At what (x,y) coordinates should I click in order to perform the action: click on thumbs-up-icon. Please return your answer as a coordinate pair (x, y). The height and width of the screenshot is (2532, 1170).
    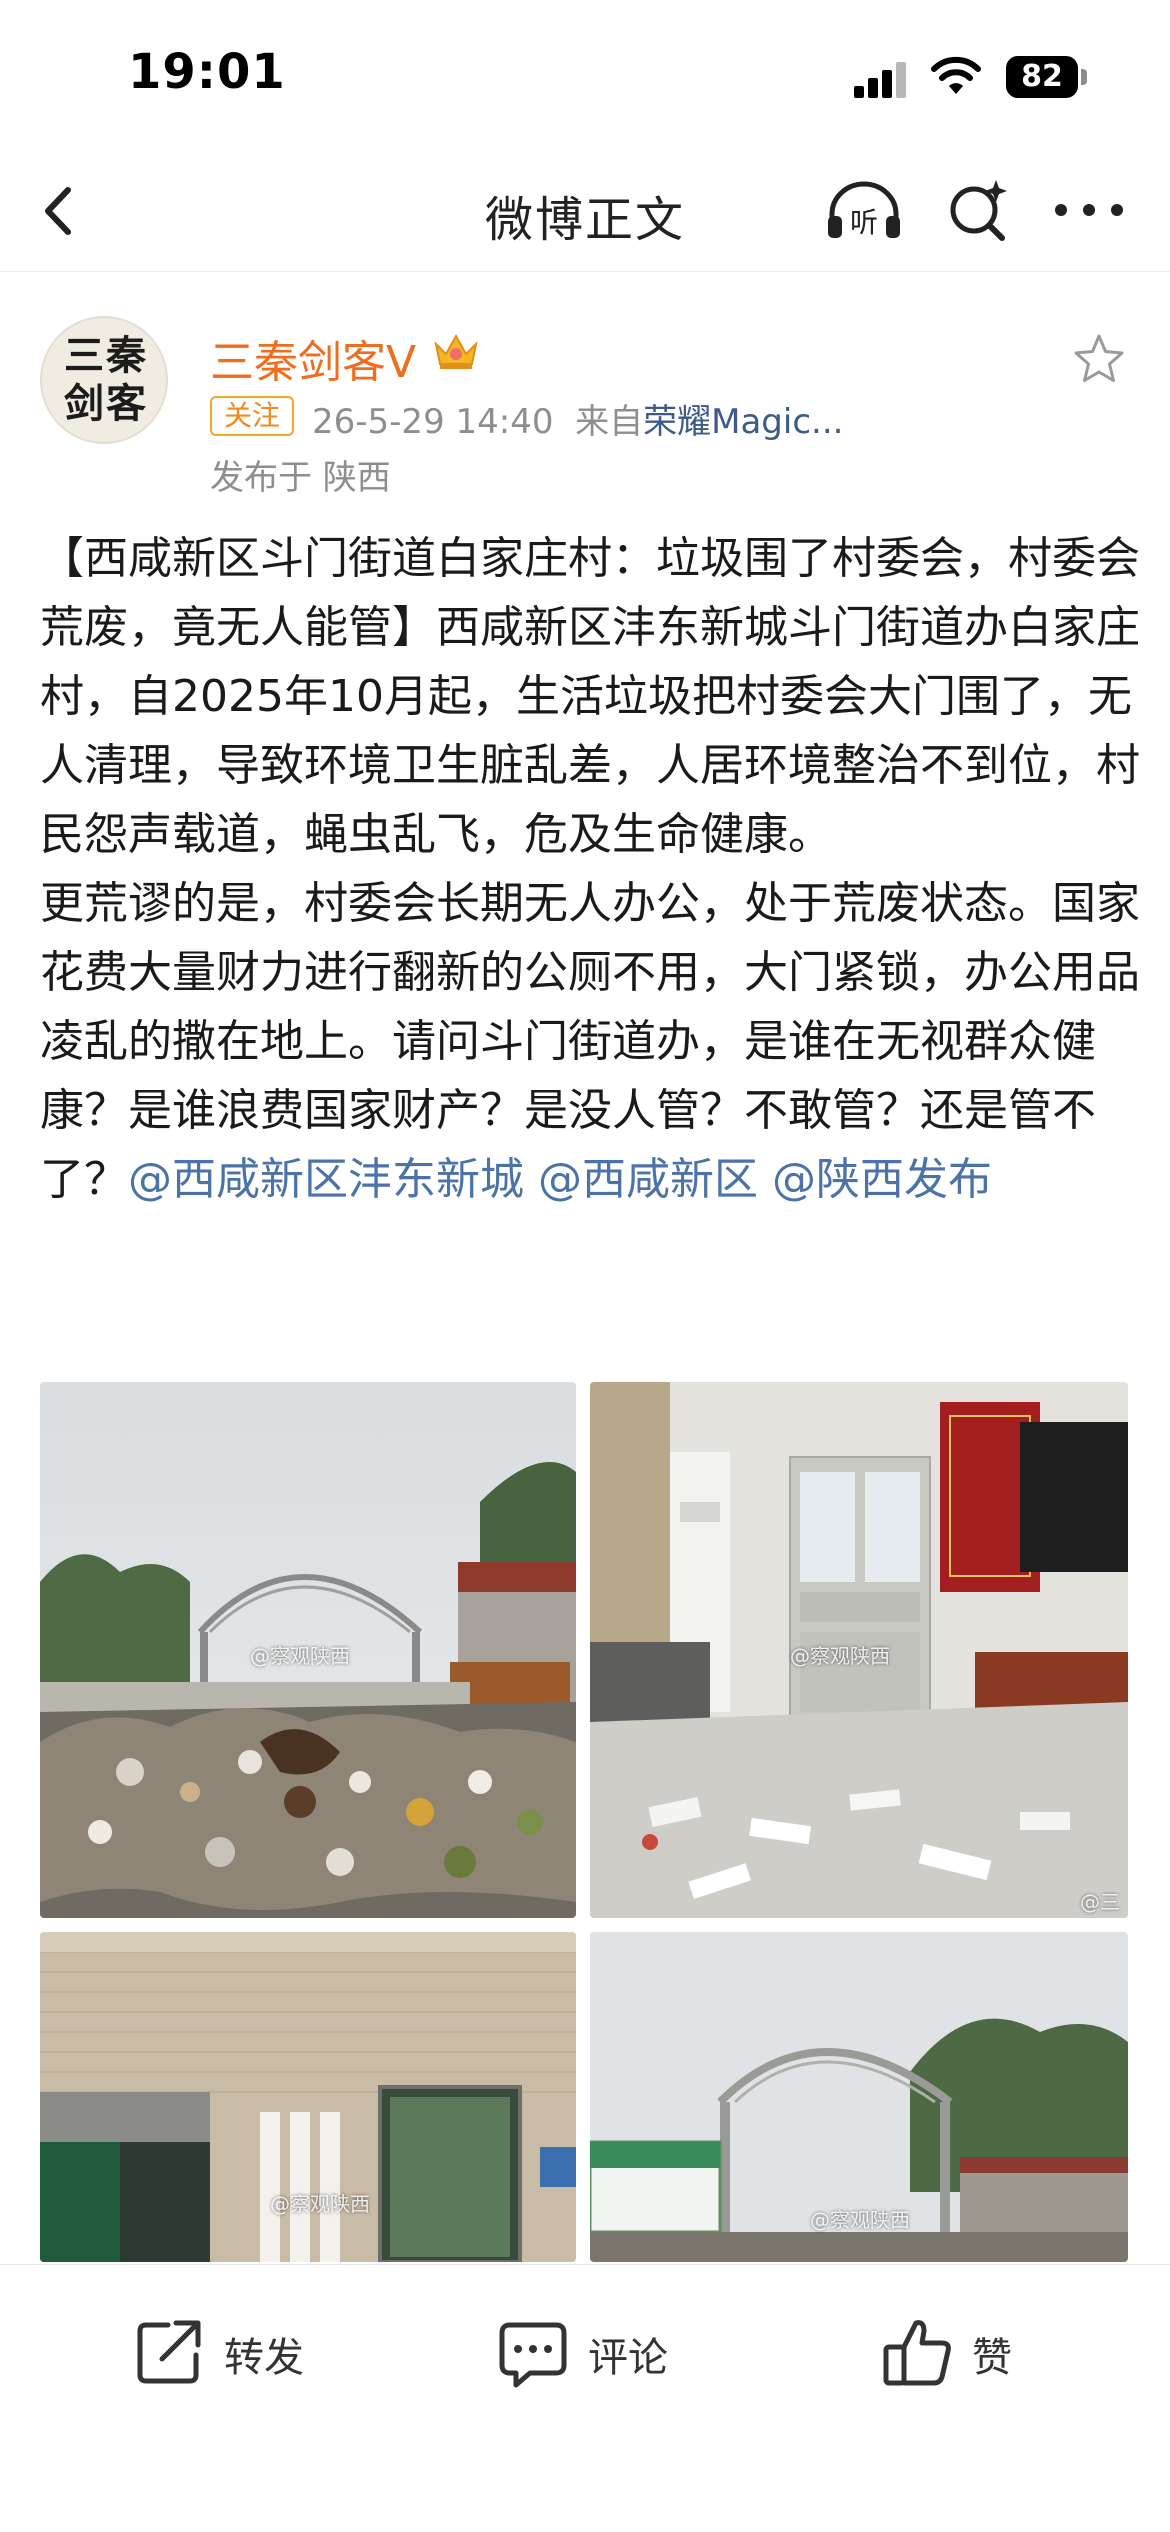
    Looking at the image, I should click on (917, 2353).